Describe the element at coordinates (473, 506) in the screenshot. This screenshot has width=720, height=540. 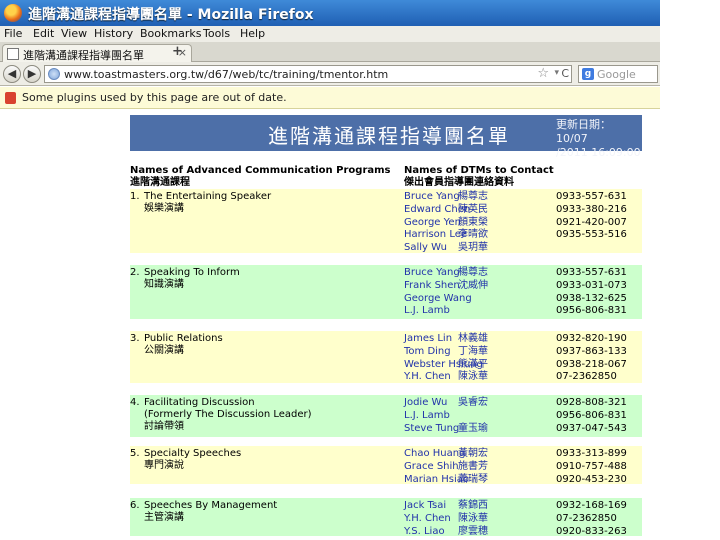
I see `contact-name-zh-link: 蔡錦西` at that location.